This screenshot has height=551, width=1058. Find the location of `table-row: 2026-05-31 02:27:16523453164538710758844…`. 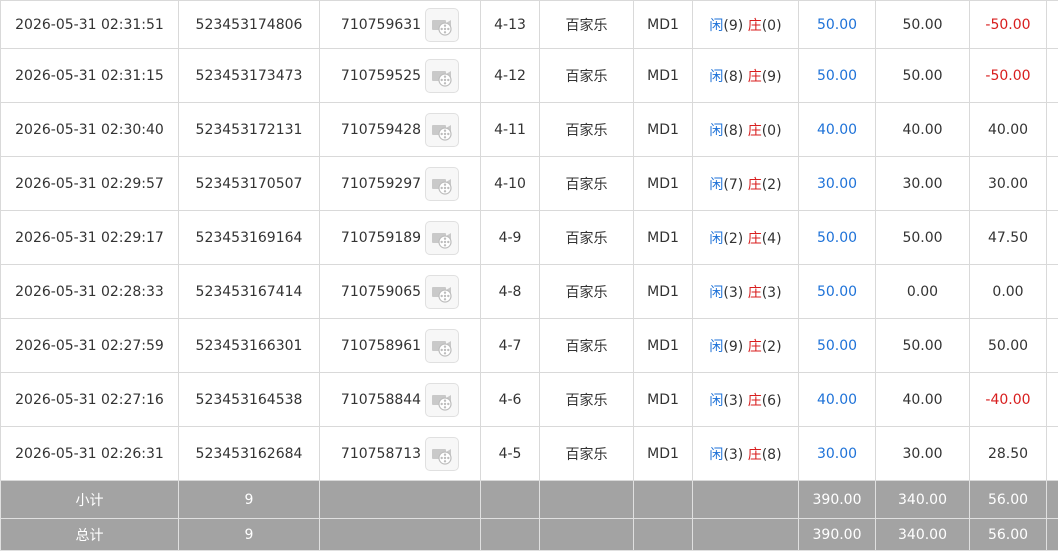

table-row: 2026-05-31 02:27:16523453164538710758844… is located at coordinates (529, 400).